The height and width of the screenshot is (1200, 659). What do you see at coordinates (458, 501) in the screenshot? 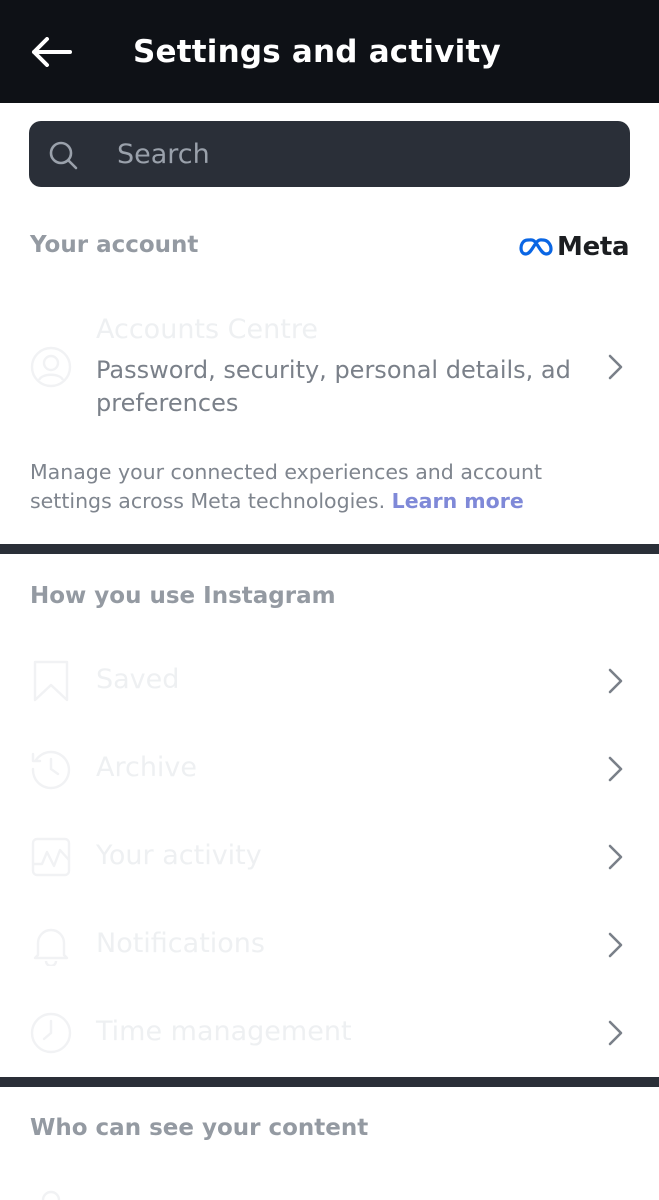
I see `learn-more-link: Learn more` at bounding box center [458, 501].